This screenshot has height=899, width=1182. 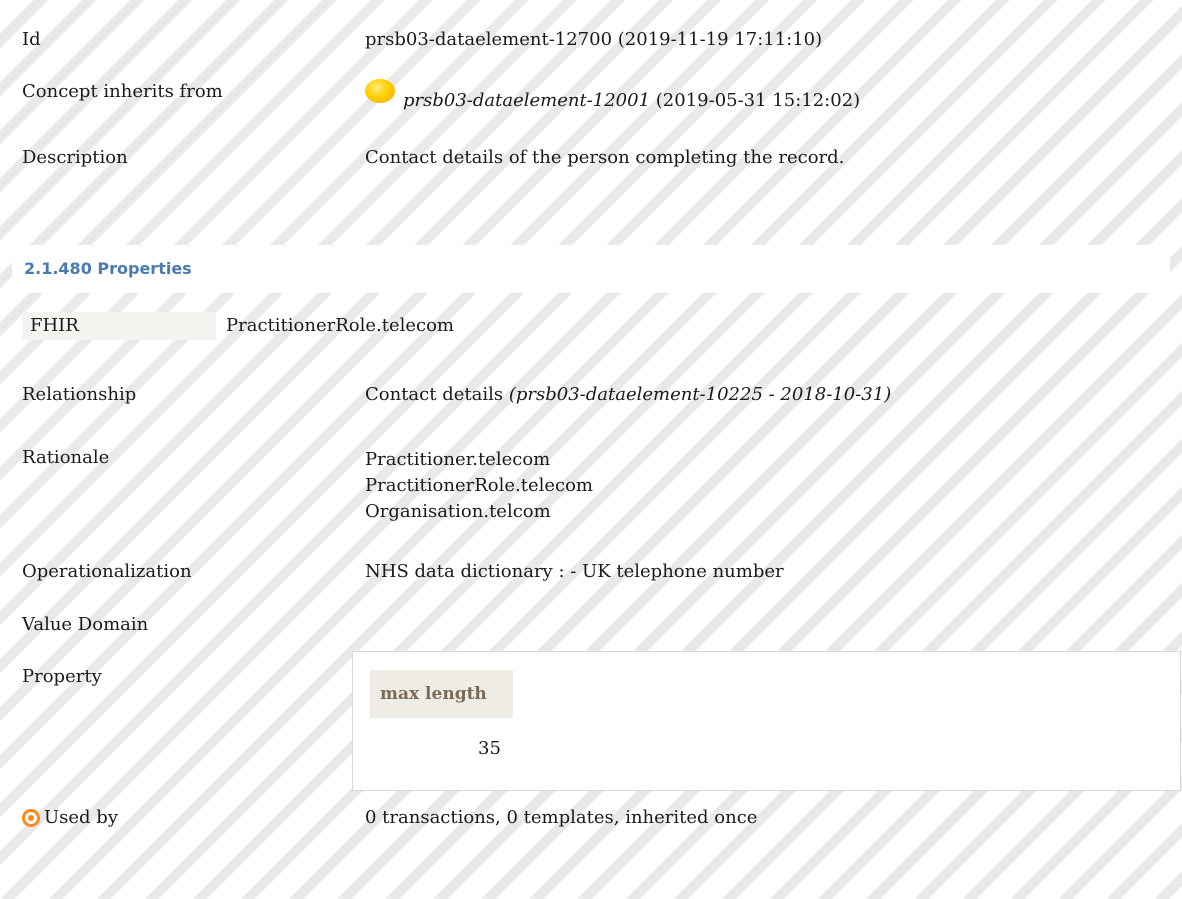 What do you see at coordinates (700, 394) in the screenshot?
I see `relationship-ref-link: (prsb03-dataelement-10225 - 2018-10-31)` at bounding box center [700, 394].